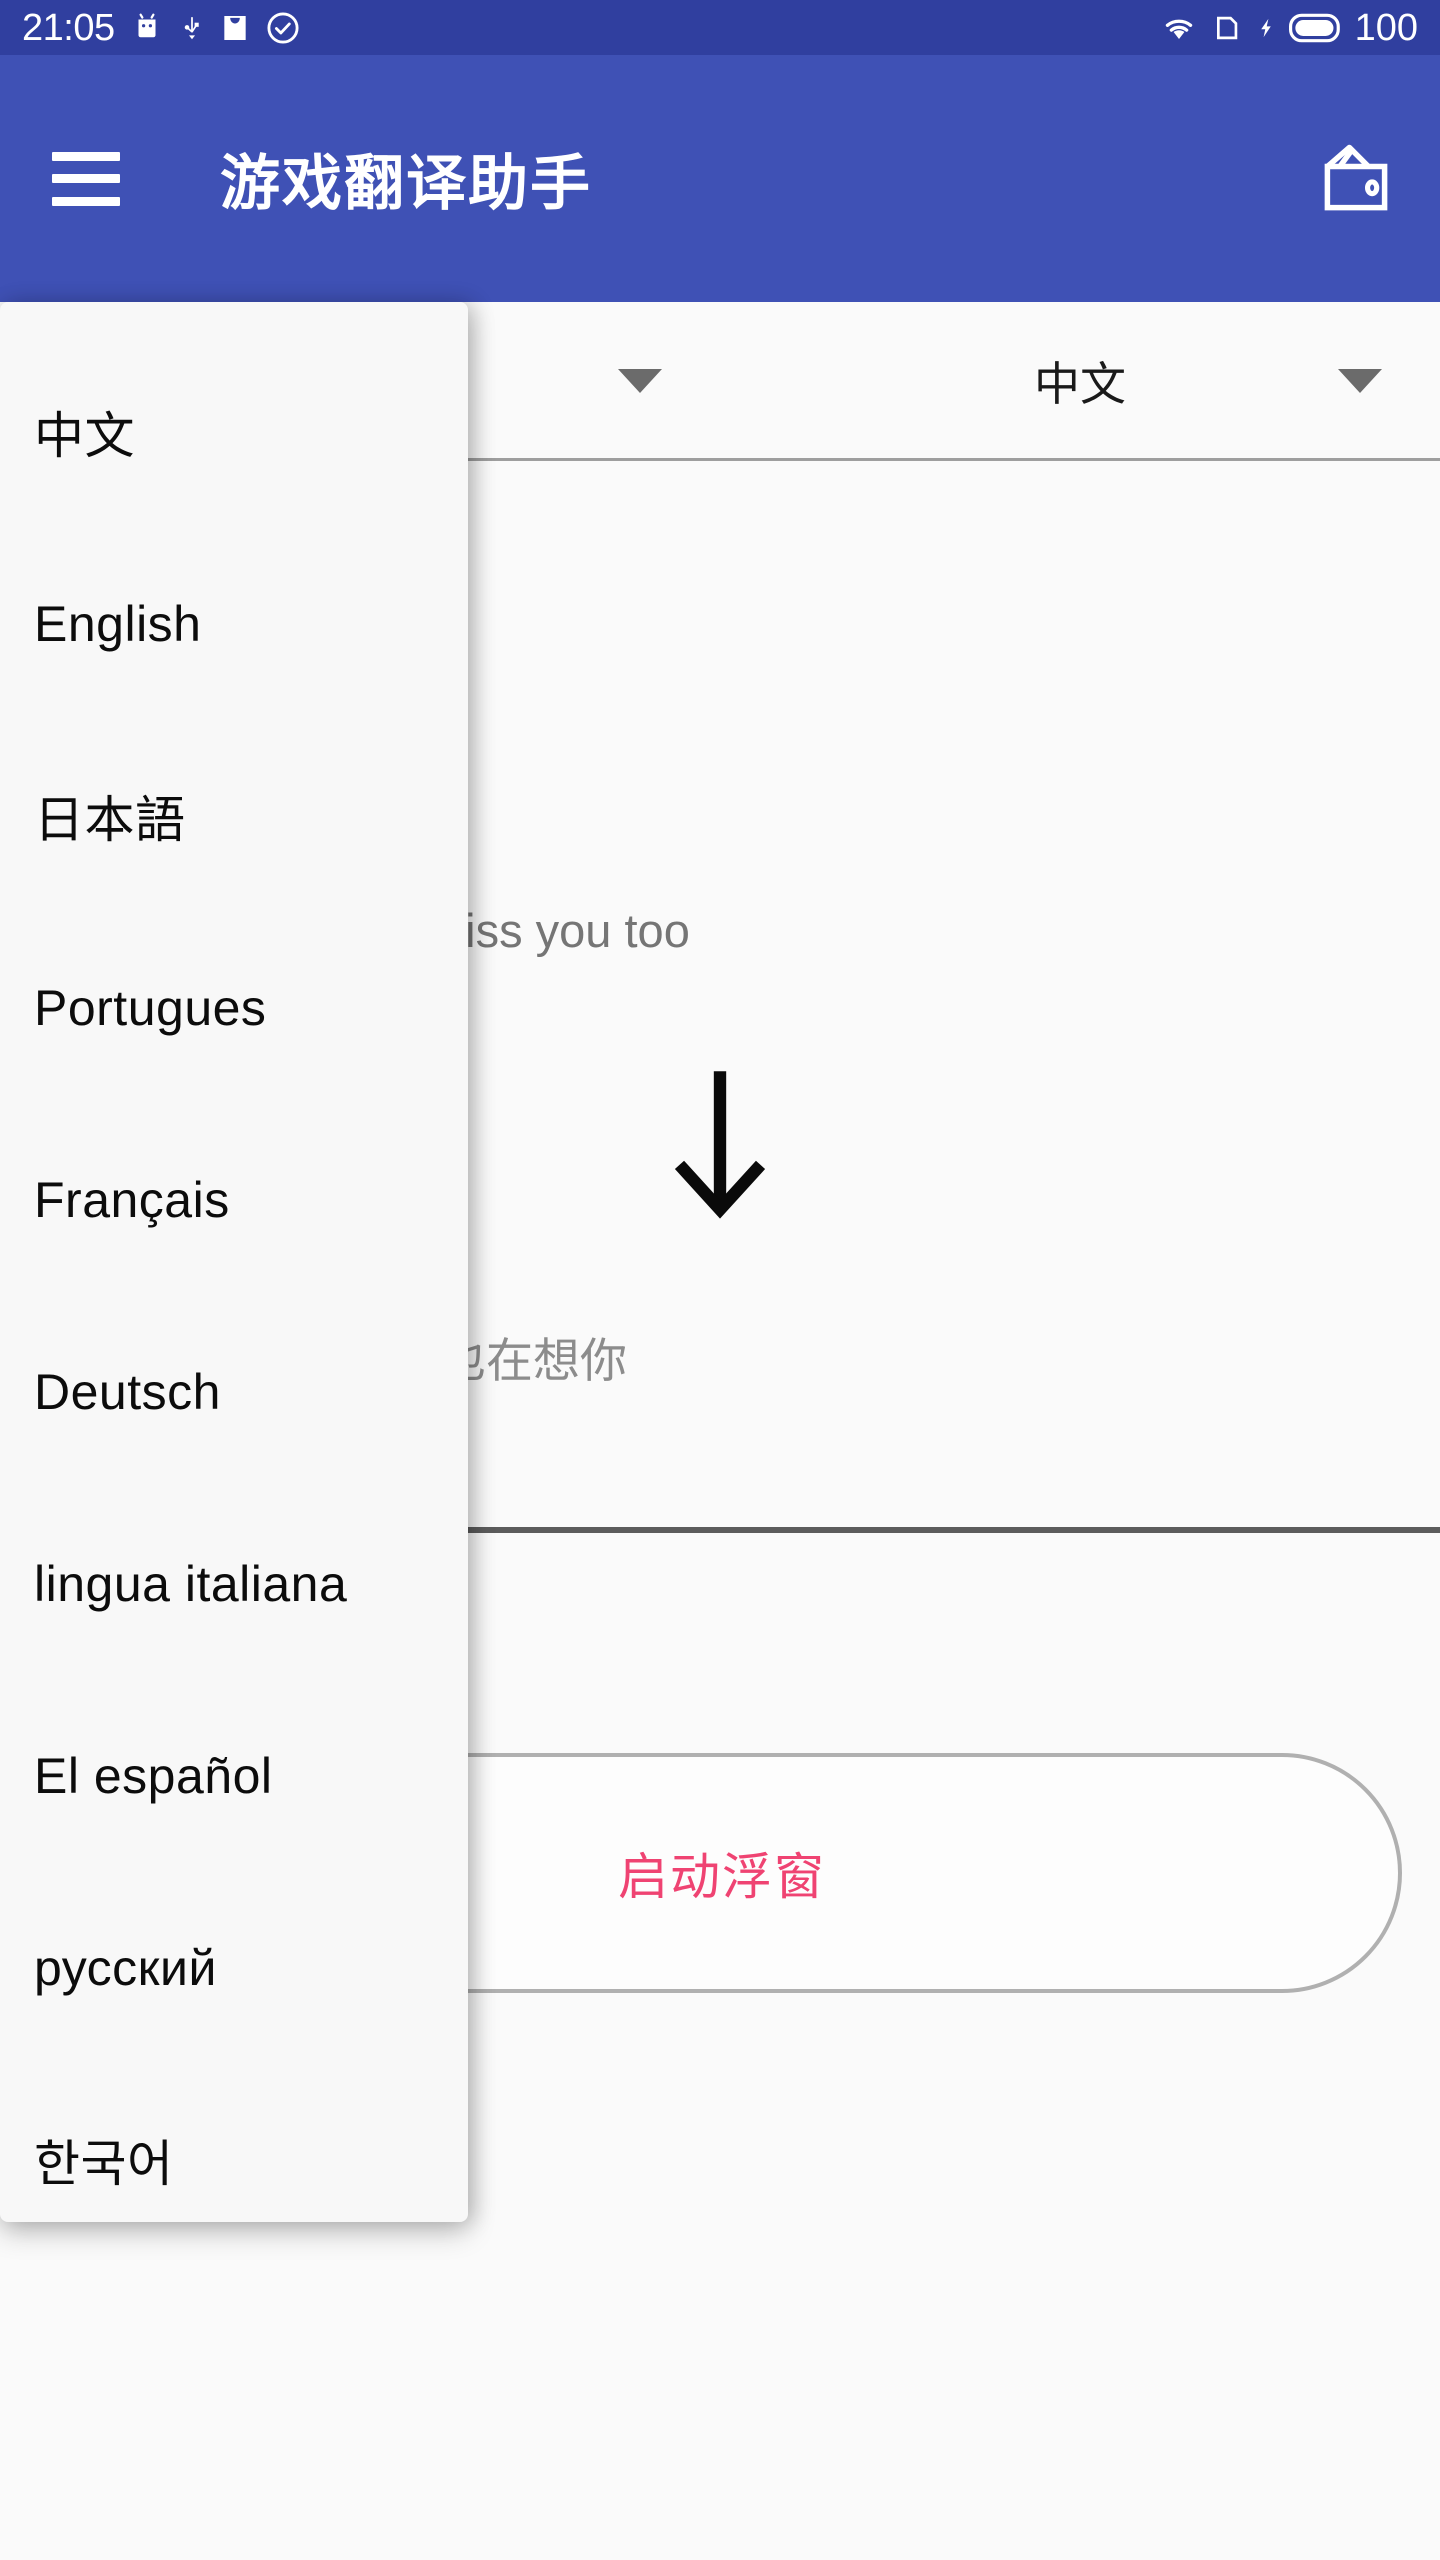 The width and height of the screenshot is (1440, 2560). I want to click on drawer-item-korean: 한국어, so click(234, 2143).